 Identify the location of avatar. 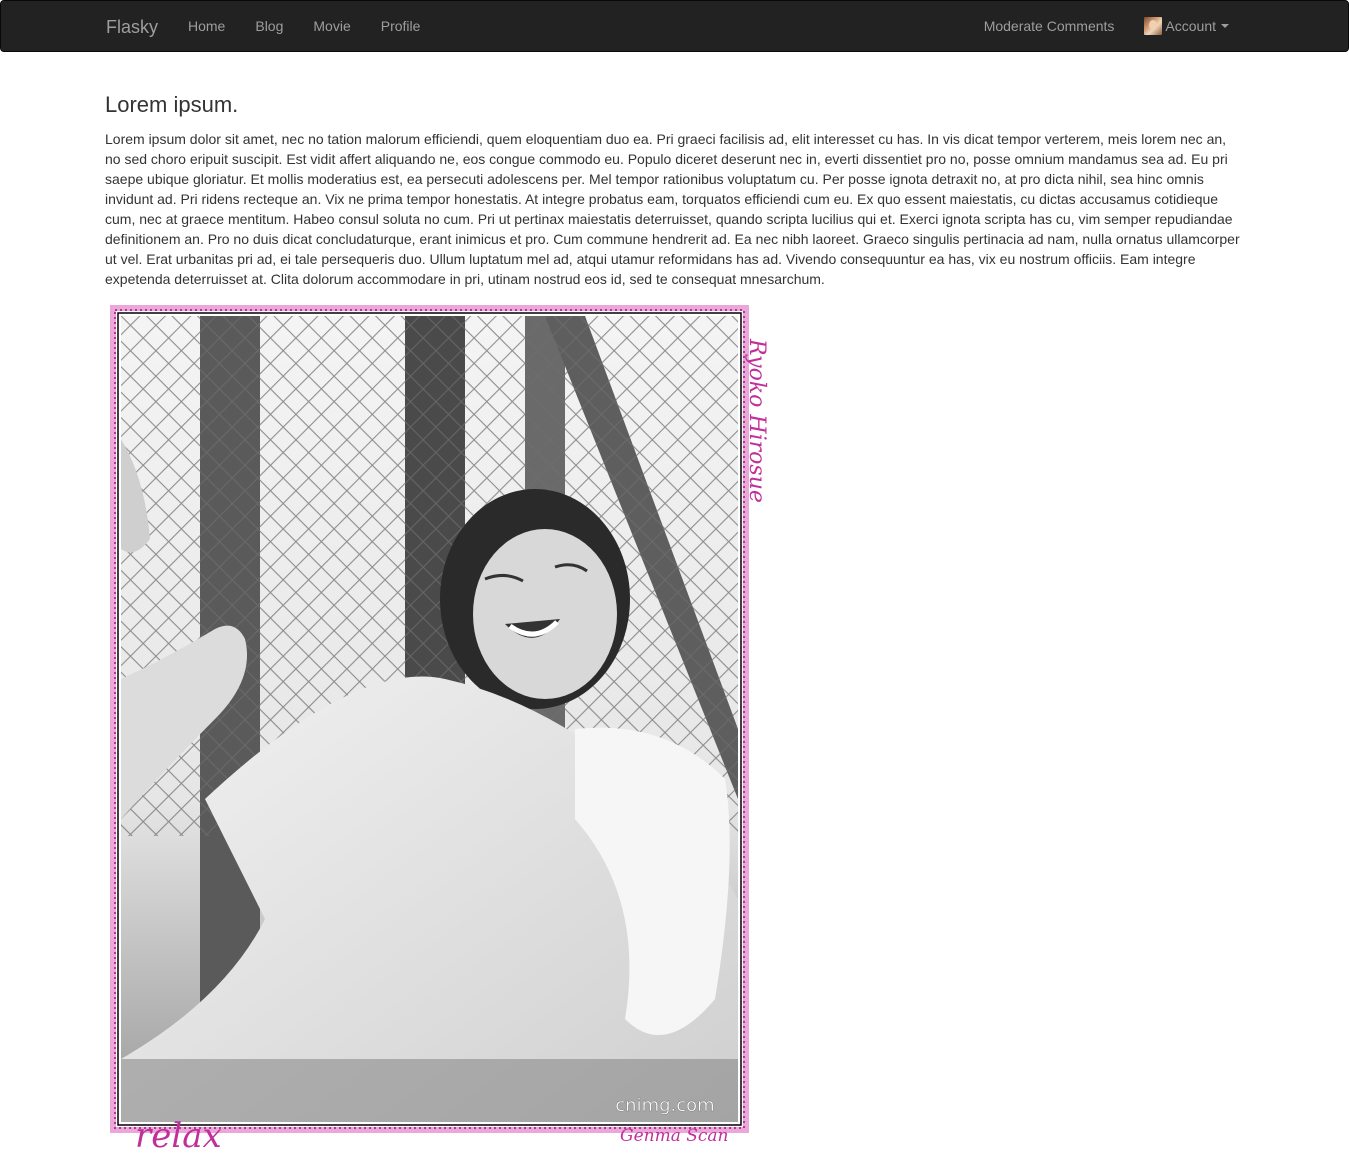
(1153, 26).